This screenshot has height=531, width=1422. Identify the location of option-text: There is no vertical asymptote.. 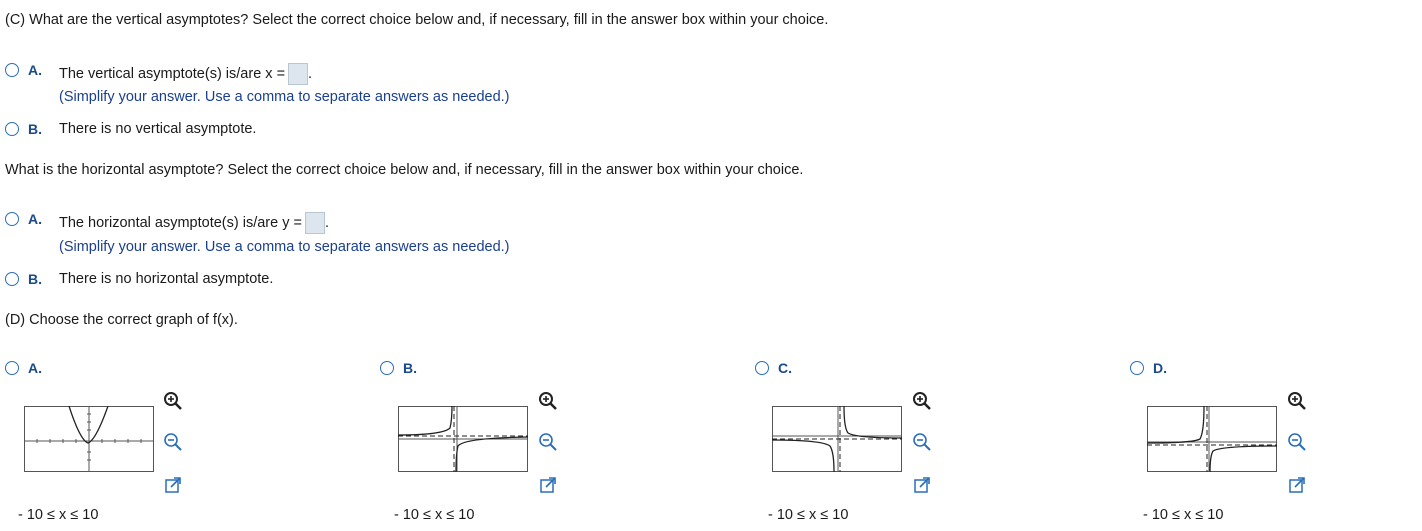
(158, 129).